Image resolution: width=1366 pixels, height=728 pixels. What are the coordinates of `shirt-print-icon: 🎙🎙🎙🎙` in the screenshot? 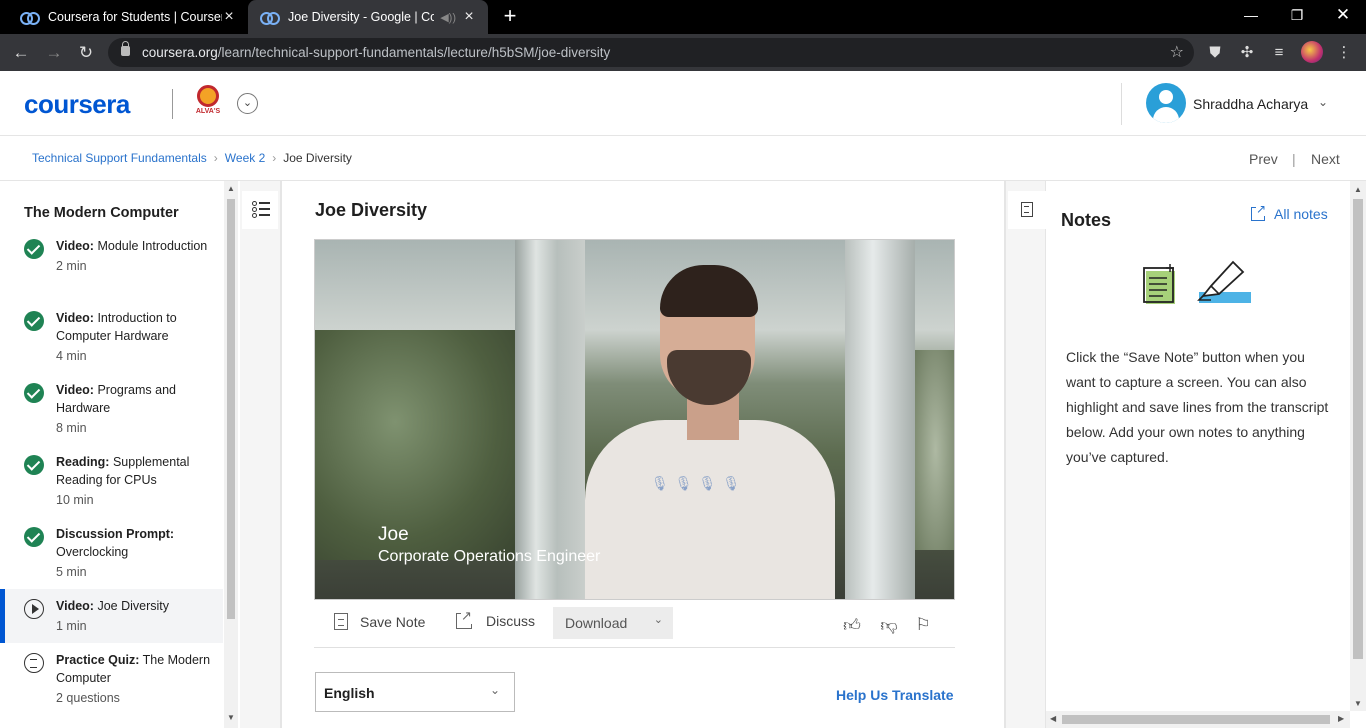 It's located at (699, 483).